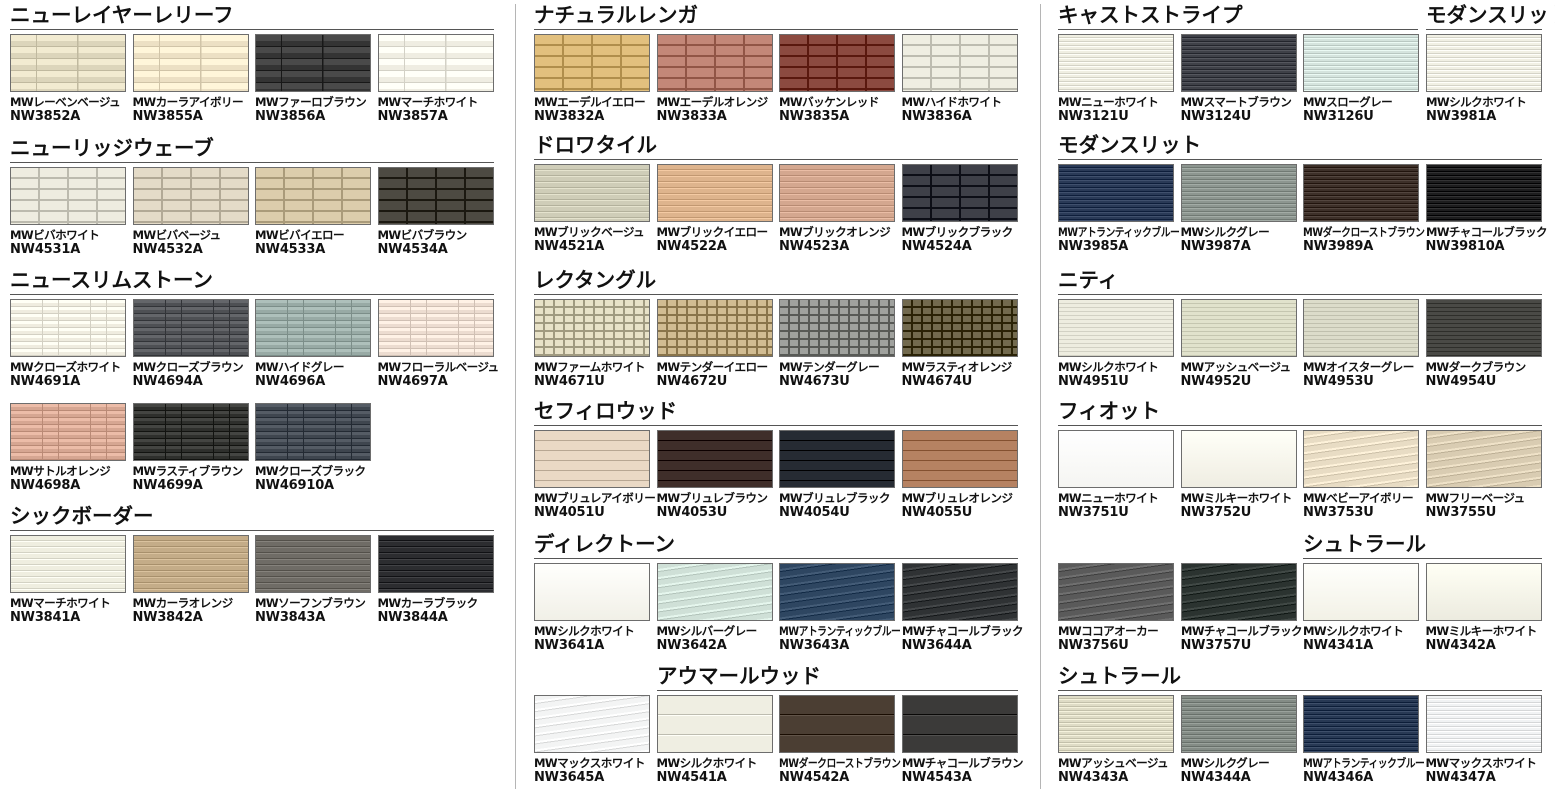 The width and height of the screenshot is (1555, 793). What do you see at coordinates (715, 608) in the screenshot?
I see `color-swatch-item: MWシルバーグレー NW3642A` at bounding box center [715, 608].